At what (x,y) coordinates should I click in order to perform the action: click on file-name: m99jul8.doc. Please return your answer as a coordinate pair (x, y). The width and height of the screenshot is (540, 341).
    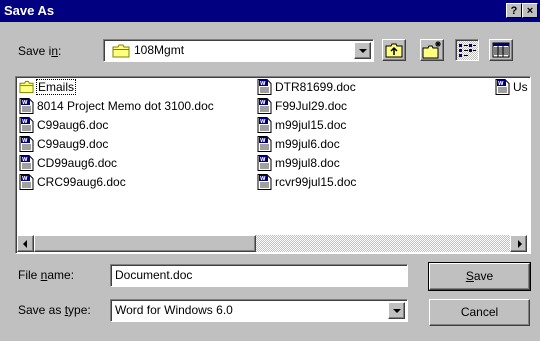
    Looking at the image, I should click on (307, 163).